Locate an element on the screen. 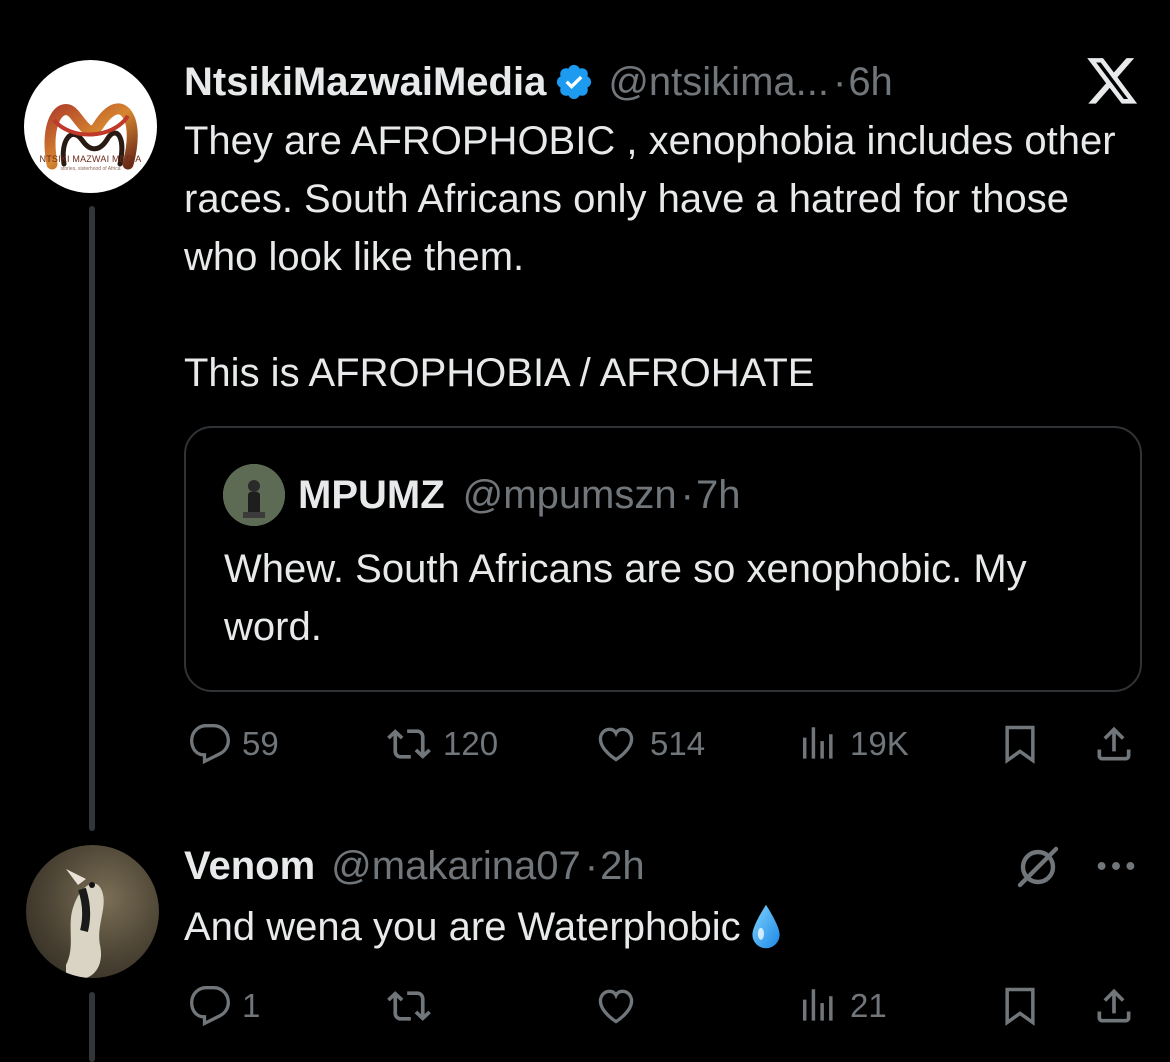  reply-header: Venom @makarina07 · 2h is located at coordinates (414, 866).